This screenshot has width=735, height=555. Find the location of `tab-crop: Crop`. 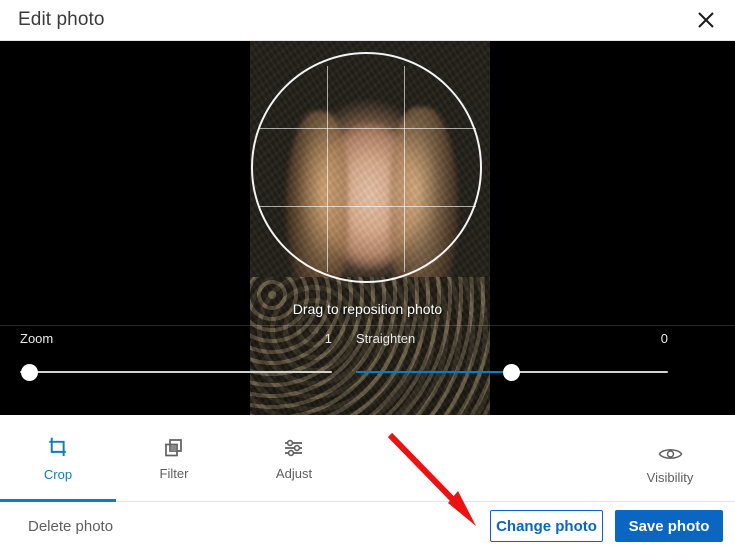

tab-crop: Crop is located at coordinates (58, 458).